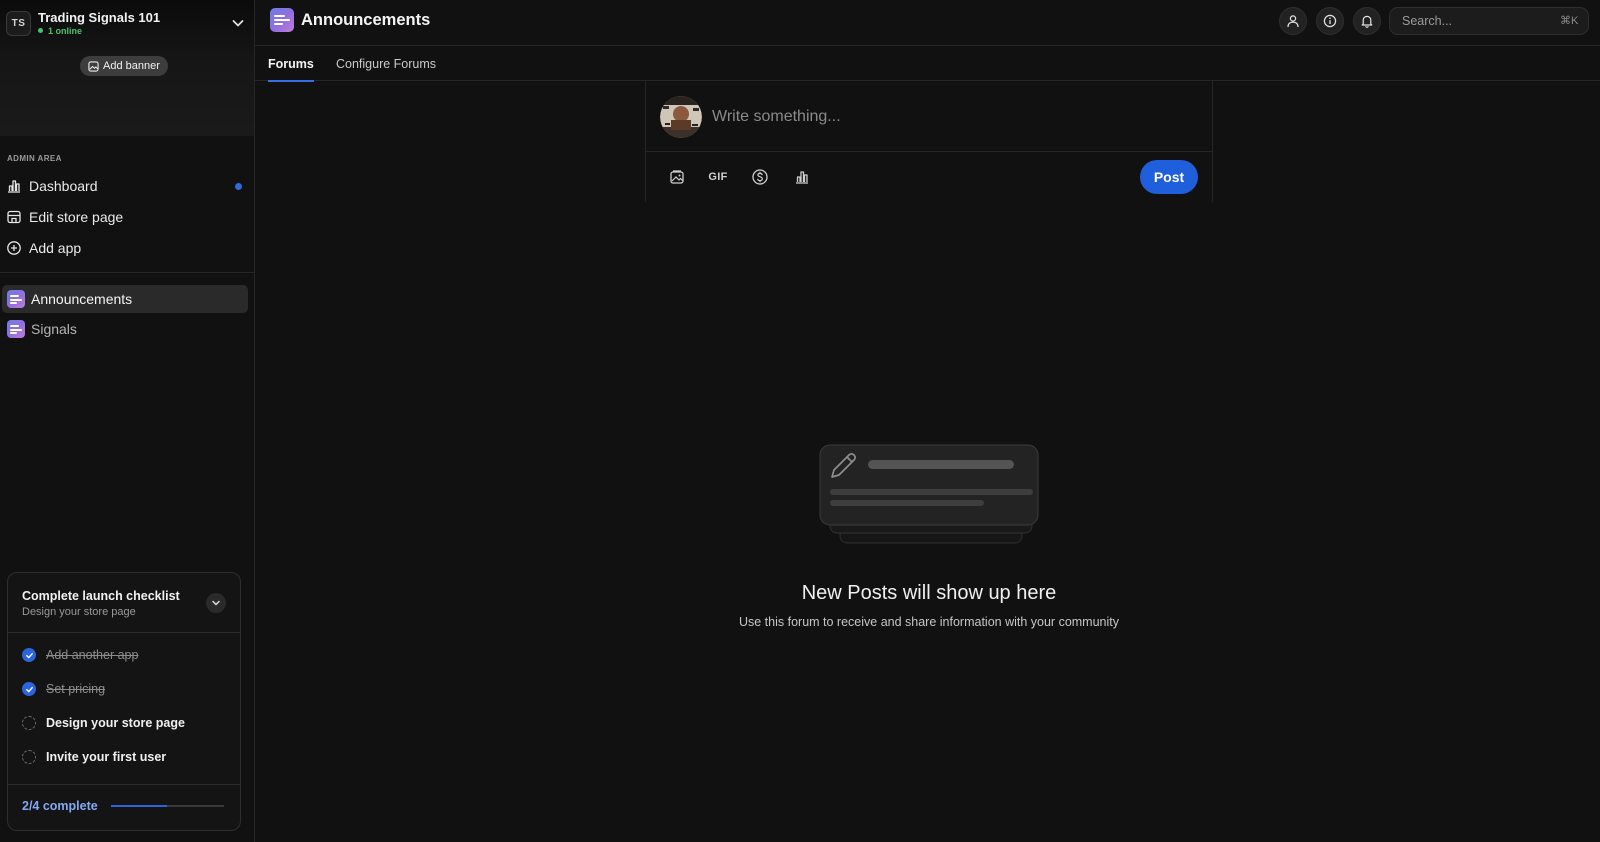  Describe the element at coordinates (134, 31) in the screenshot. I see `online-status: 1 online` at that location.